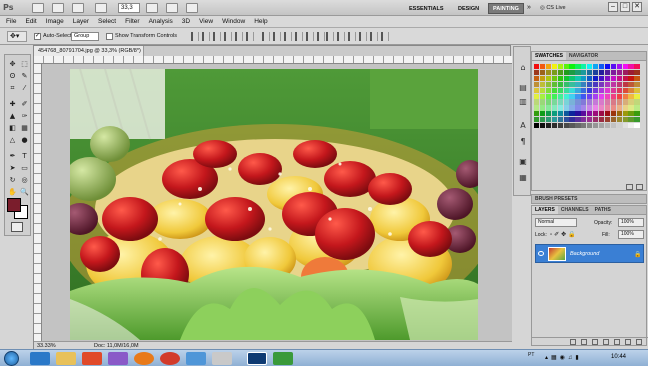  What do you see at coordinates (553, 8) in the screenshot?
I see `cs-live-button: ◎ CS Live` at bounding box center [553, 8].